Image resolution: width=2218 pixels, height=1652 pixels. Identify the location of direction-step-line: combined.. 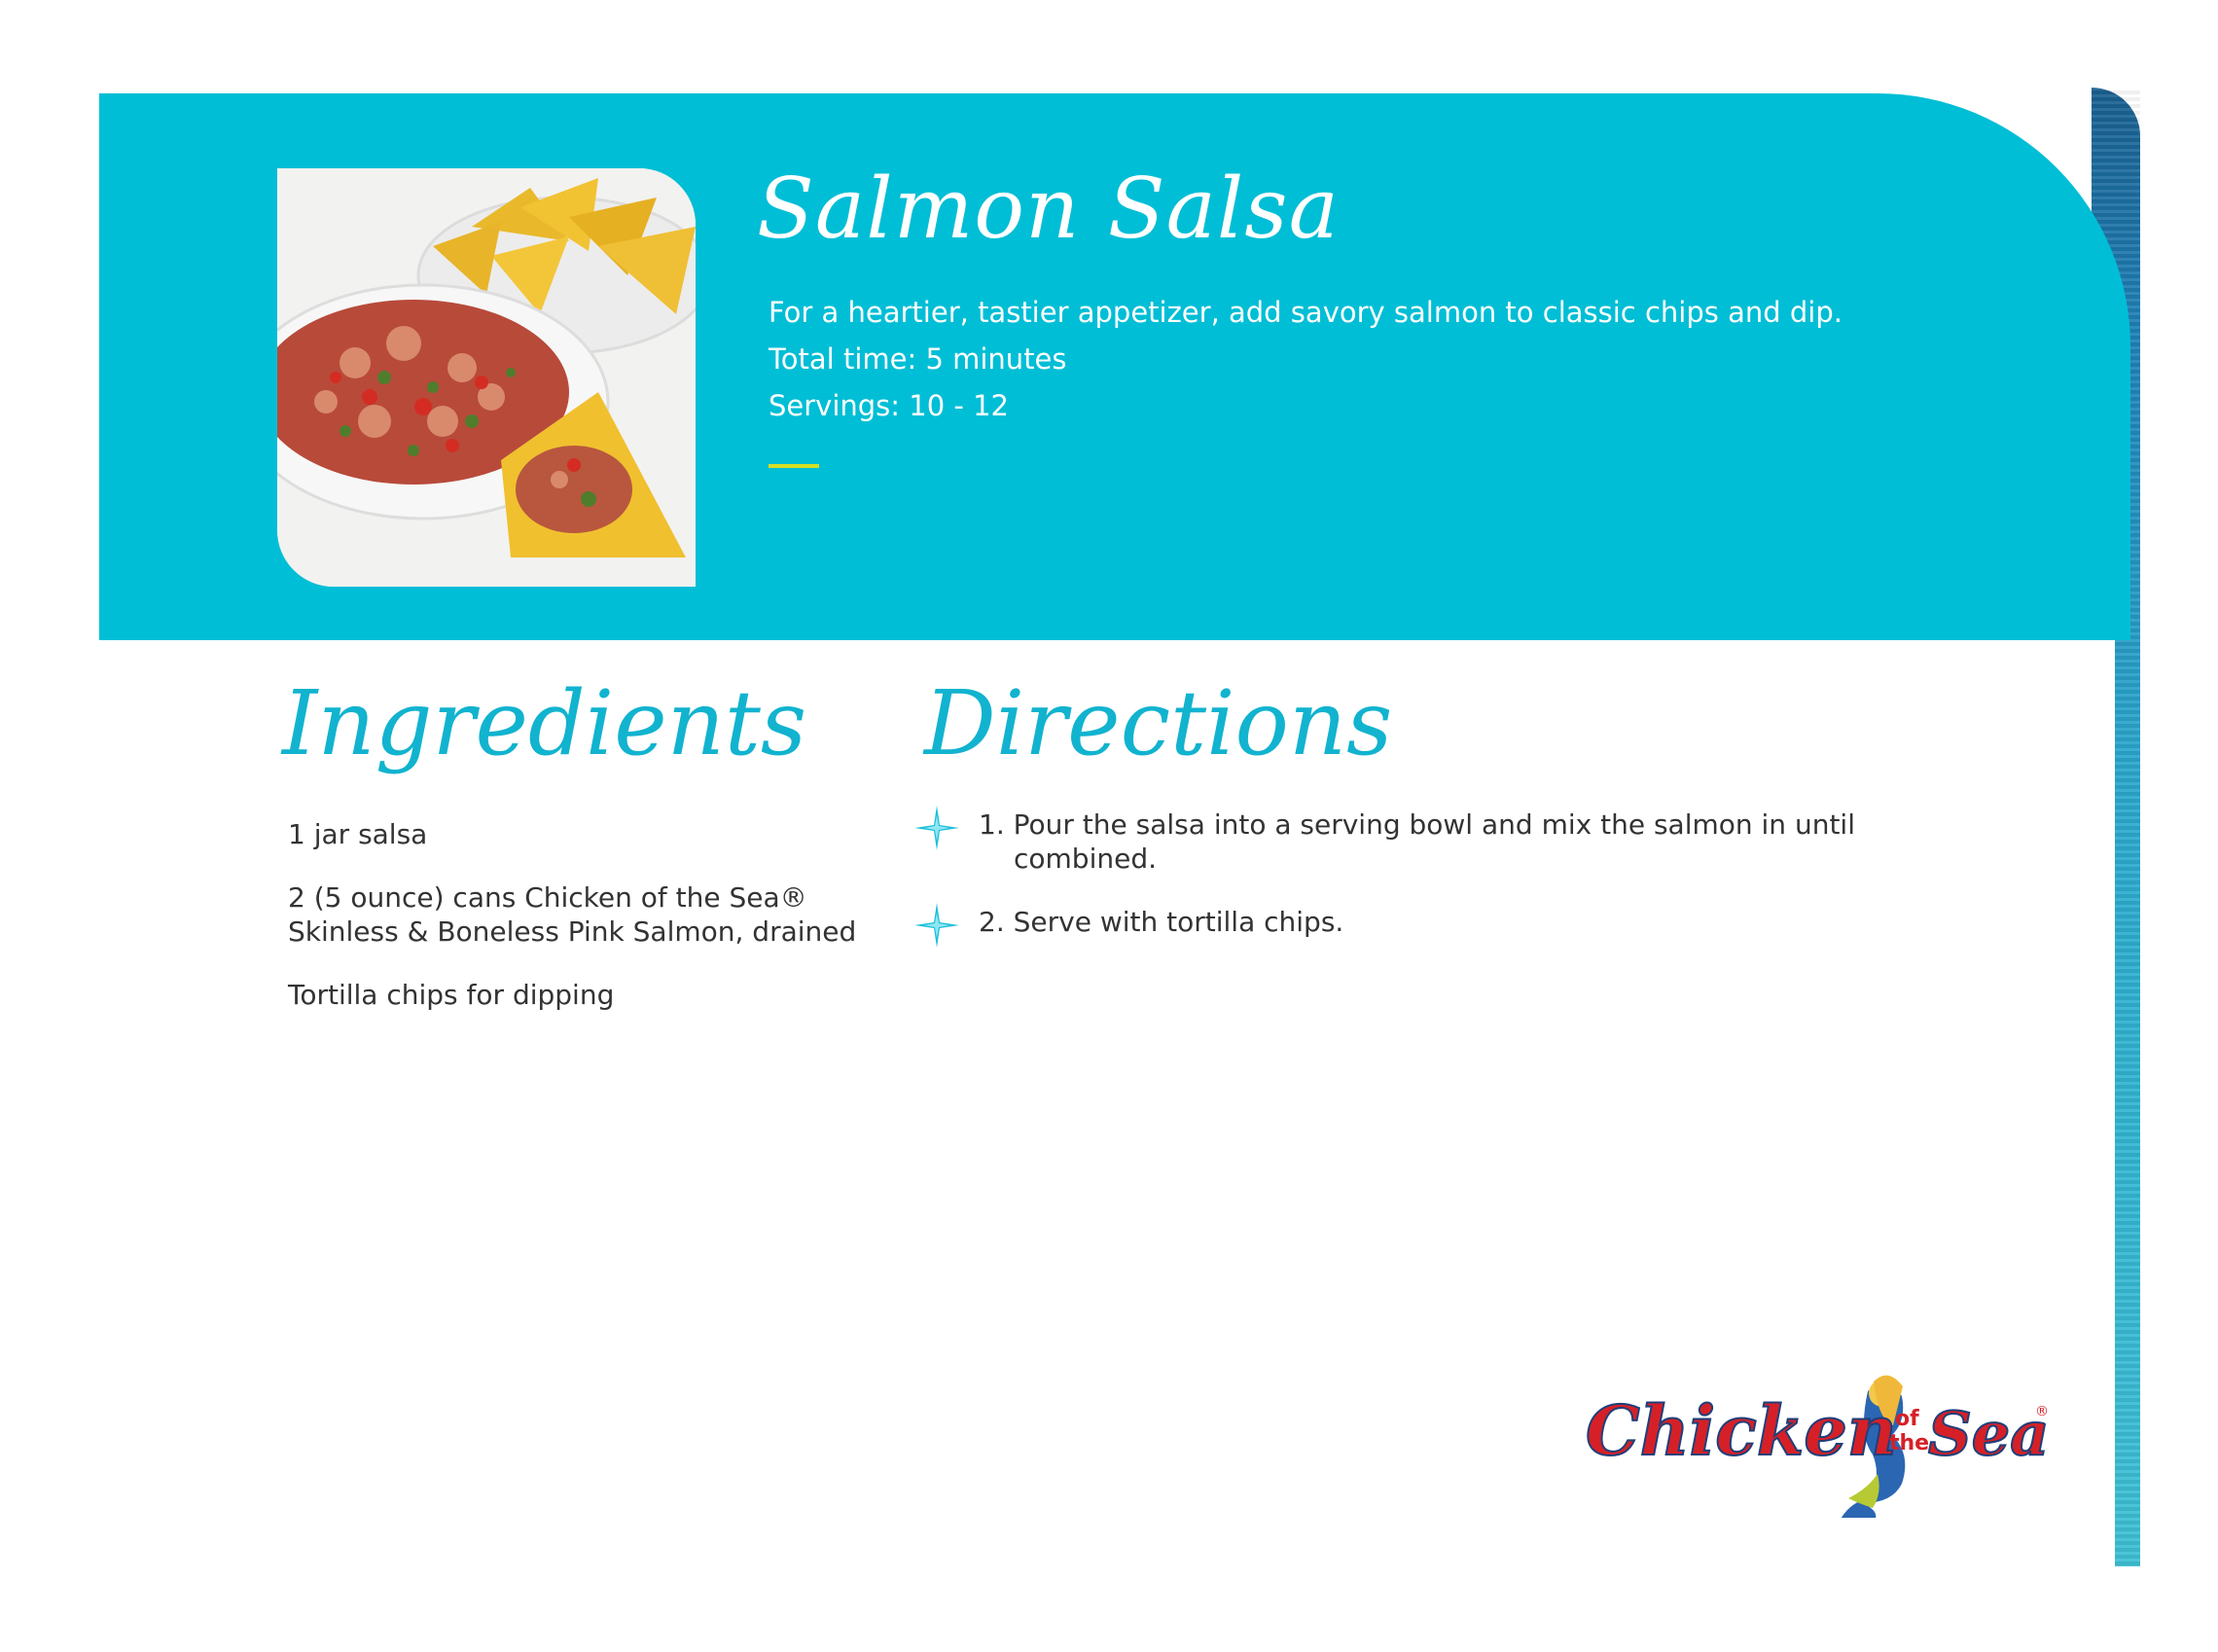
(1086, 859).